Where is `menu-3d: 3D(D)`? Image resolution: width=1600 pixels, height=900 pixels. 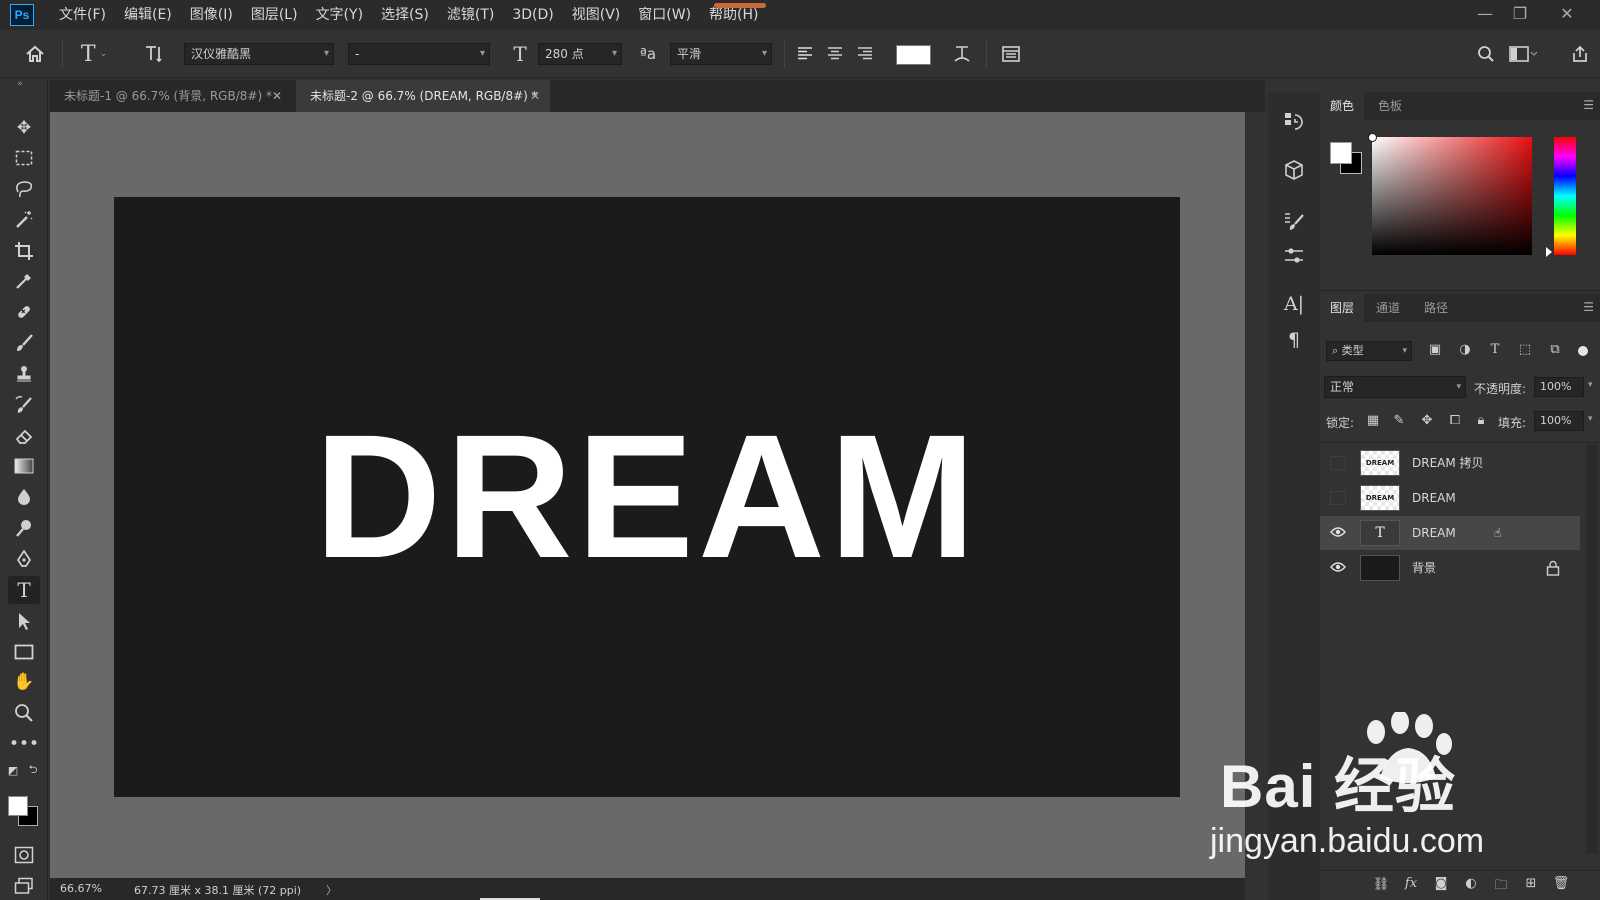 menu-3d: 3D(D) is located at coordinates (532, 15).